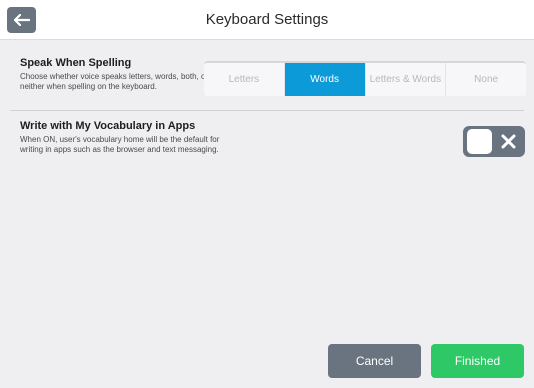 This screenshot has width=534, height=388. What do you see at coordinates (477, 361) in the screenshot?
I see `finished-button: Finished` at bounding box center [477, 361].